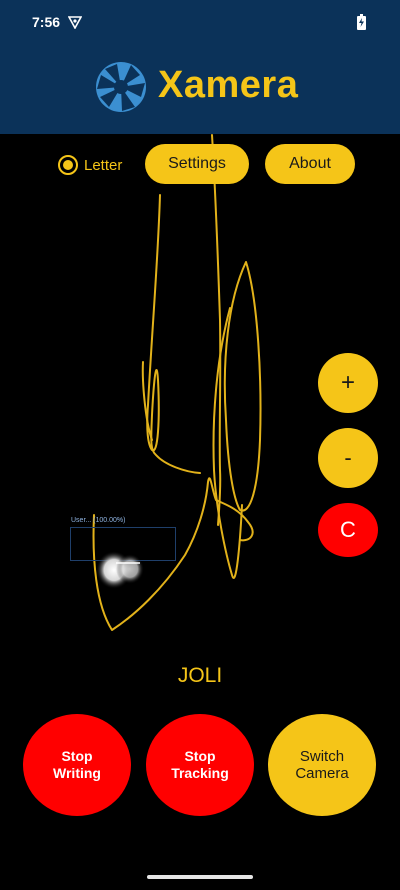  Describe the element at coordinates (348, 530) in the screenshot. I see `clear-button: C` at that location.